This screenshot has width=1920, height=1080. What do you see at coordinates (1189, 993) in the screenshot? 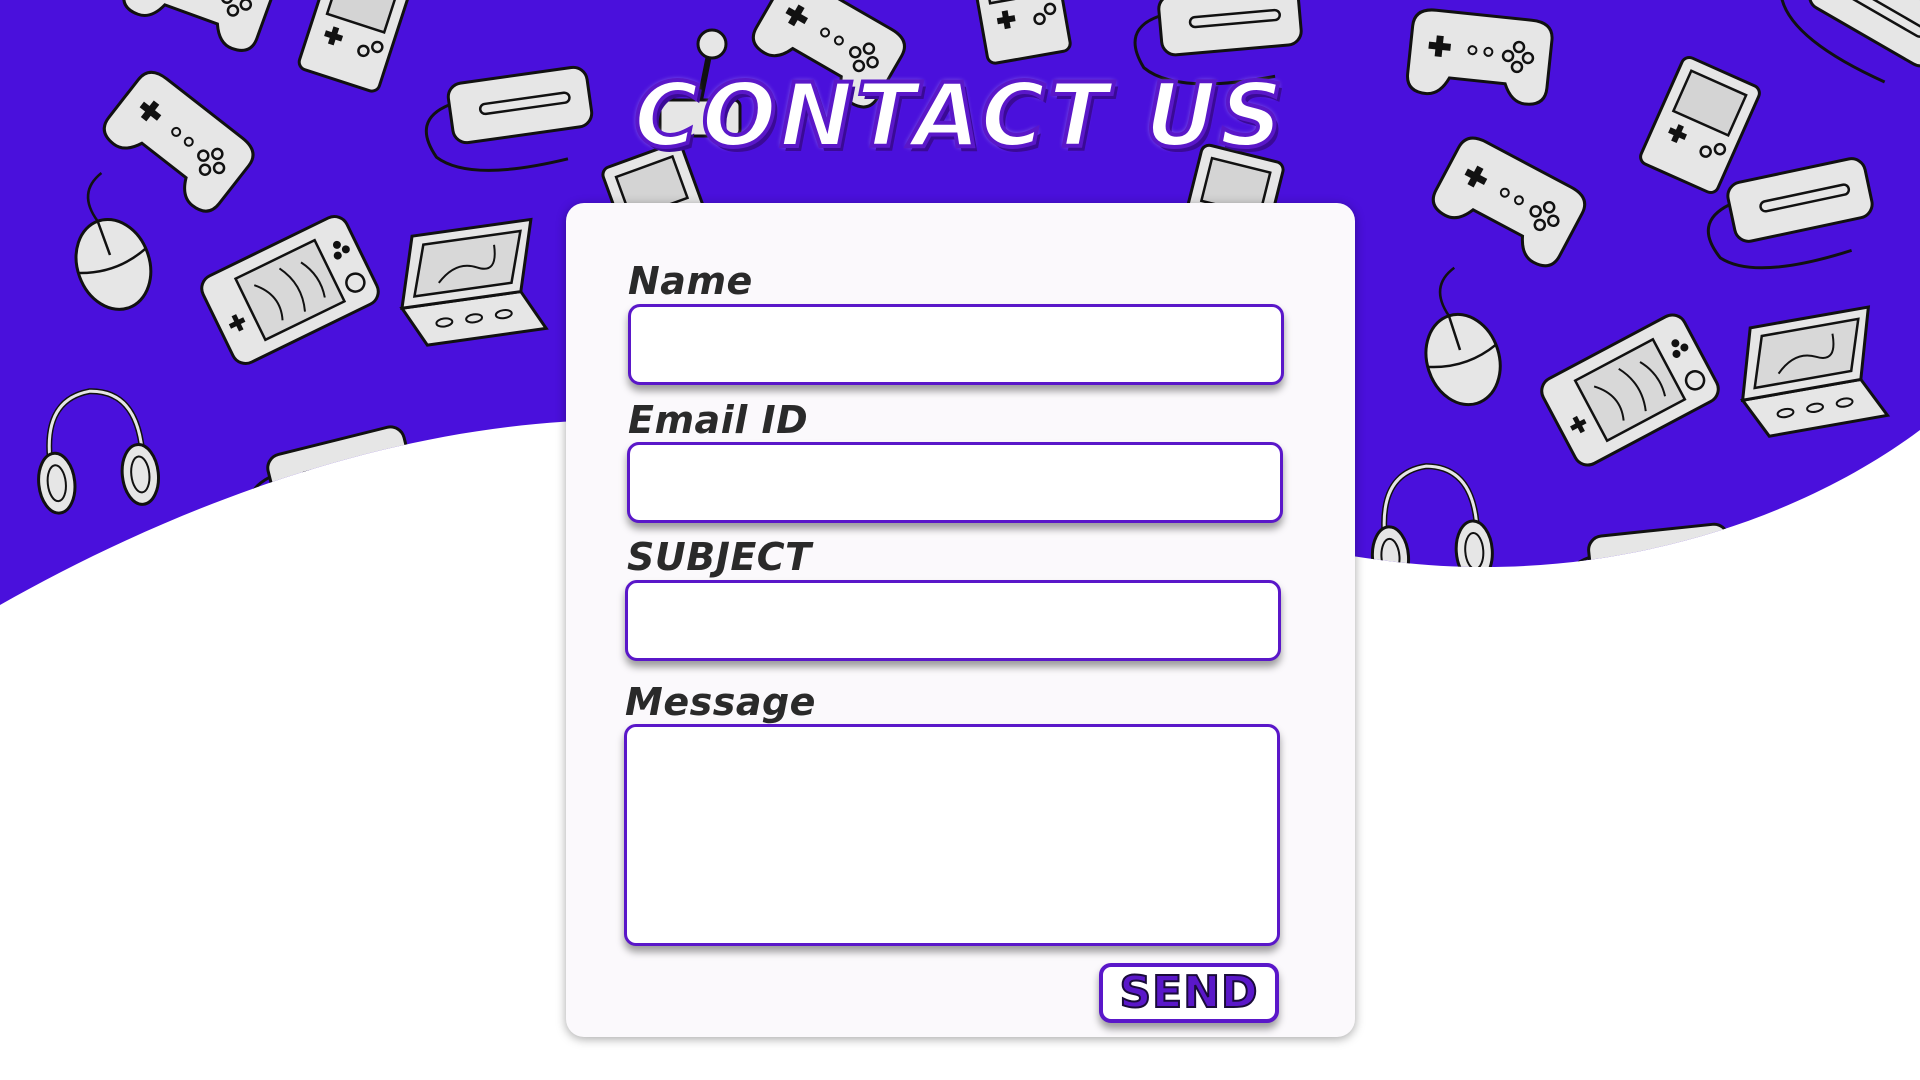
I see `send-button: SEND` at bounding box center [1189, 993].